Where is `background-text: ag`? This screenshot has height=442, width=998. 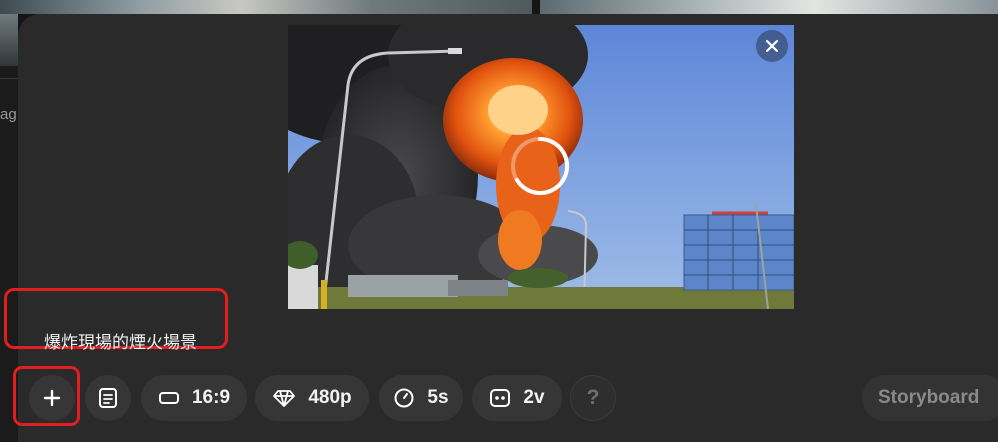
background-text: ag is located at coordinates (8, 114).